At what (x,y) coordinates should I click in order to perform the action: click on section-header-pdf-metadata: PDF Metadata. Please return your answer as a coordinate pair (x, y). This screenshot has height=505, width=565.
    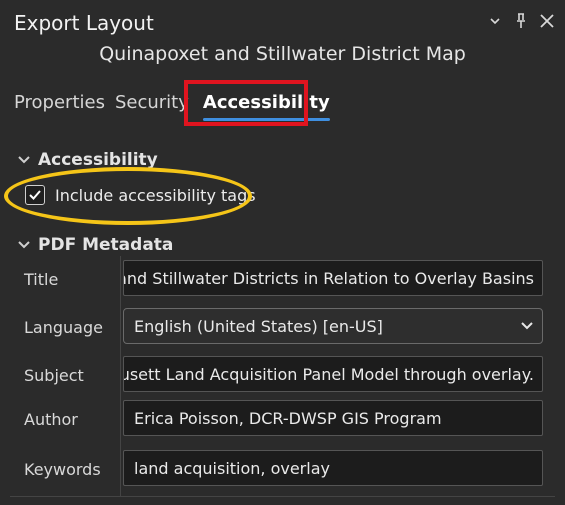
    Looking at the image, I should click on (95, 245).